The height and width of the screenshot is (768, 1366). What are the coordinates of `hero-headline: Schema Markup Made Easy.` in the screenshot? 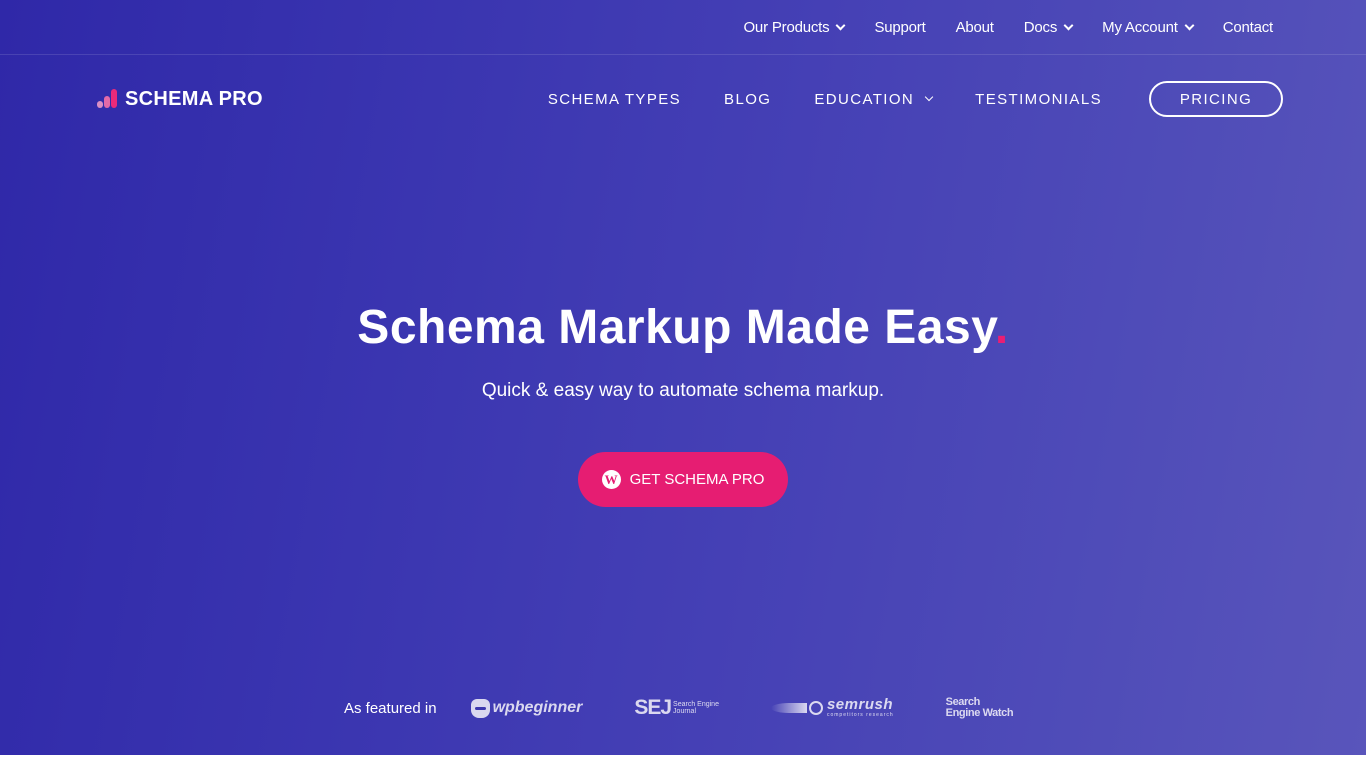 It's located at (683, 327).